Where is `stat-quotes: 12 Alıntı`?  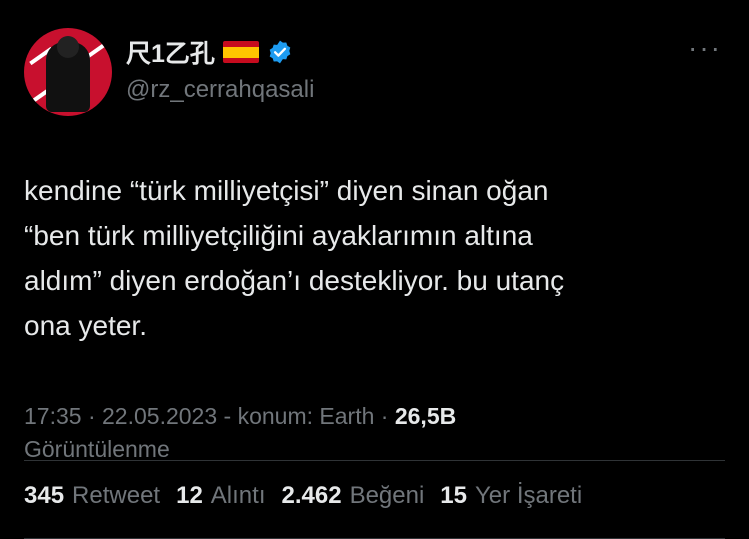
stat-quotes: 12 Alıntı is located at coordinates (220, 496).